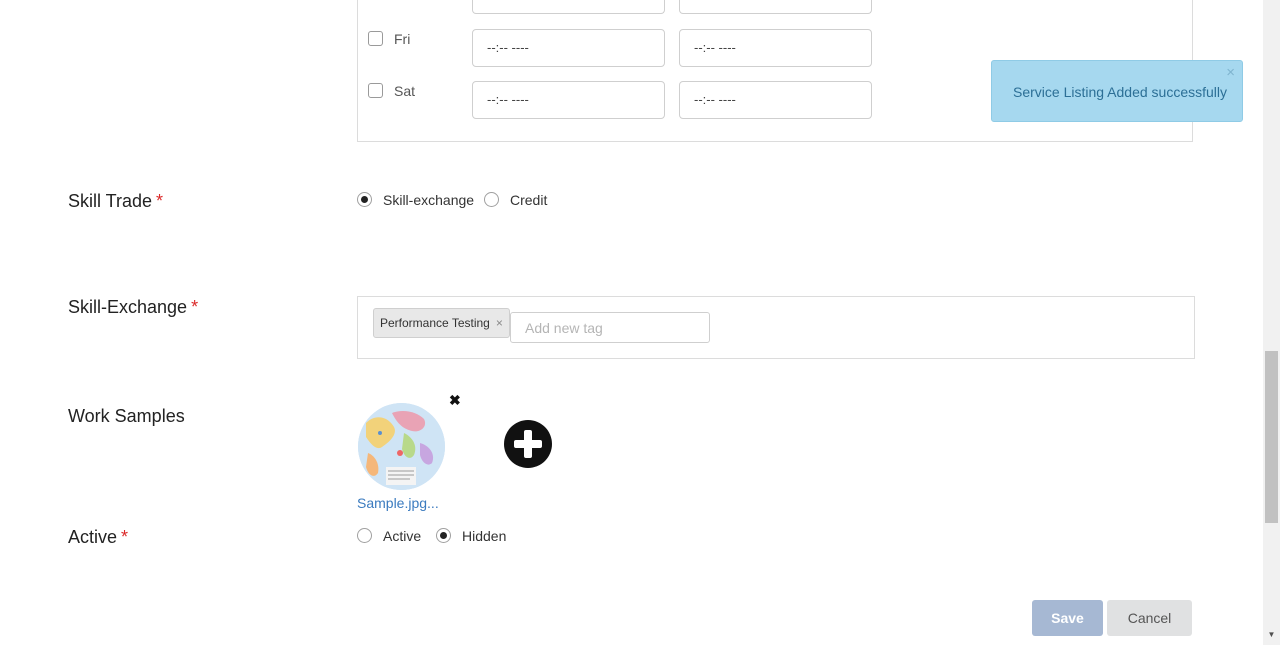  Describe the element at coordinates (375, 38) in the screenshot. I see `day-checkbox-fri` at that location.